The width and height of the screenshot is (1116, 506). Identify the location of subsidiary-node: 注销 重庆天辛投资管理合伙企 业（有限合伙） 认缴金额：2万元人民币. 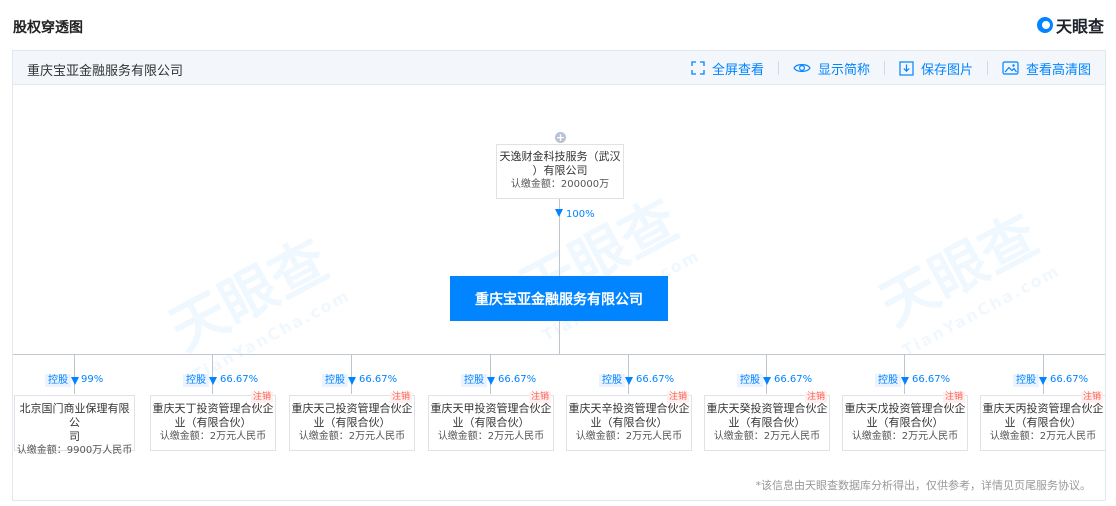
(629, 421).